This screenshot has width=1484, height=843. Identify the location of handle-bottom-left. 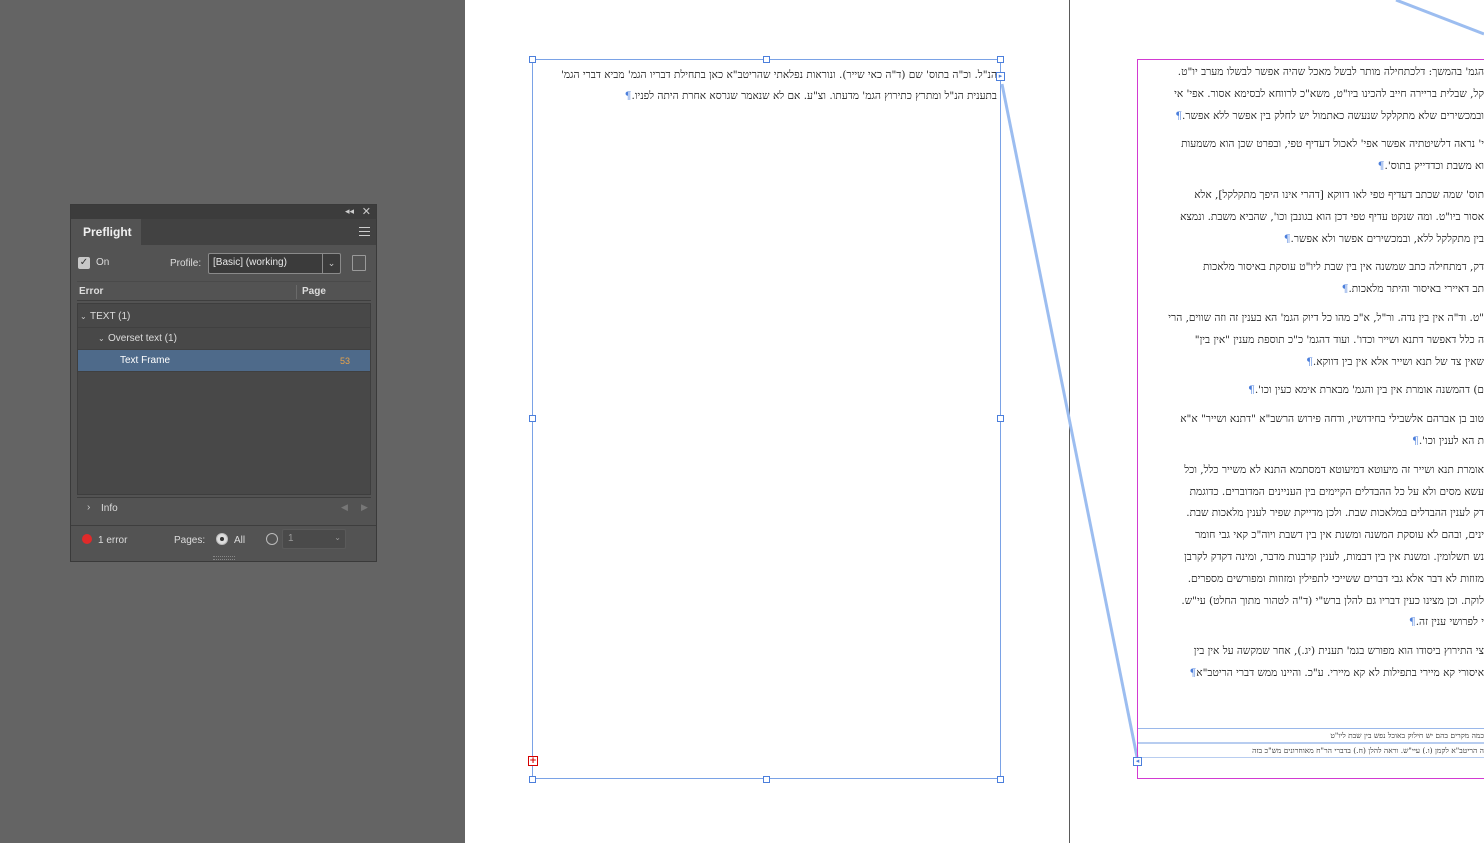
(532, 779).